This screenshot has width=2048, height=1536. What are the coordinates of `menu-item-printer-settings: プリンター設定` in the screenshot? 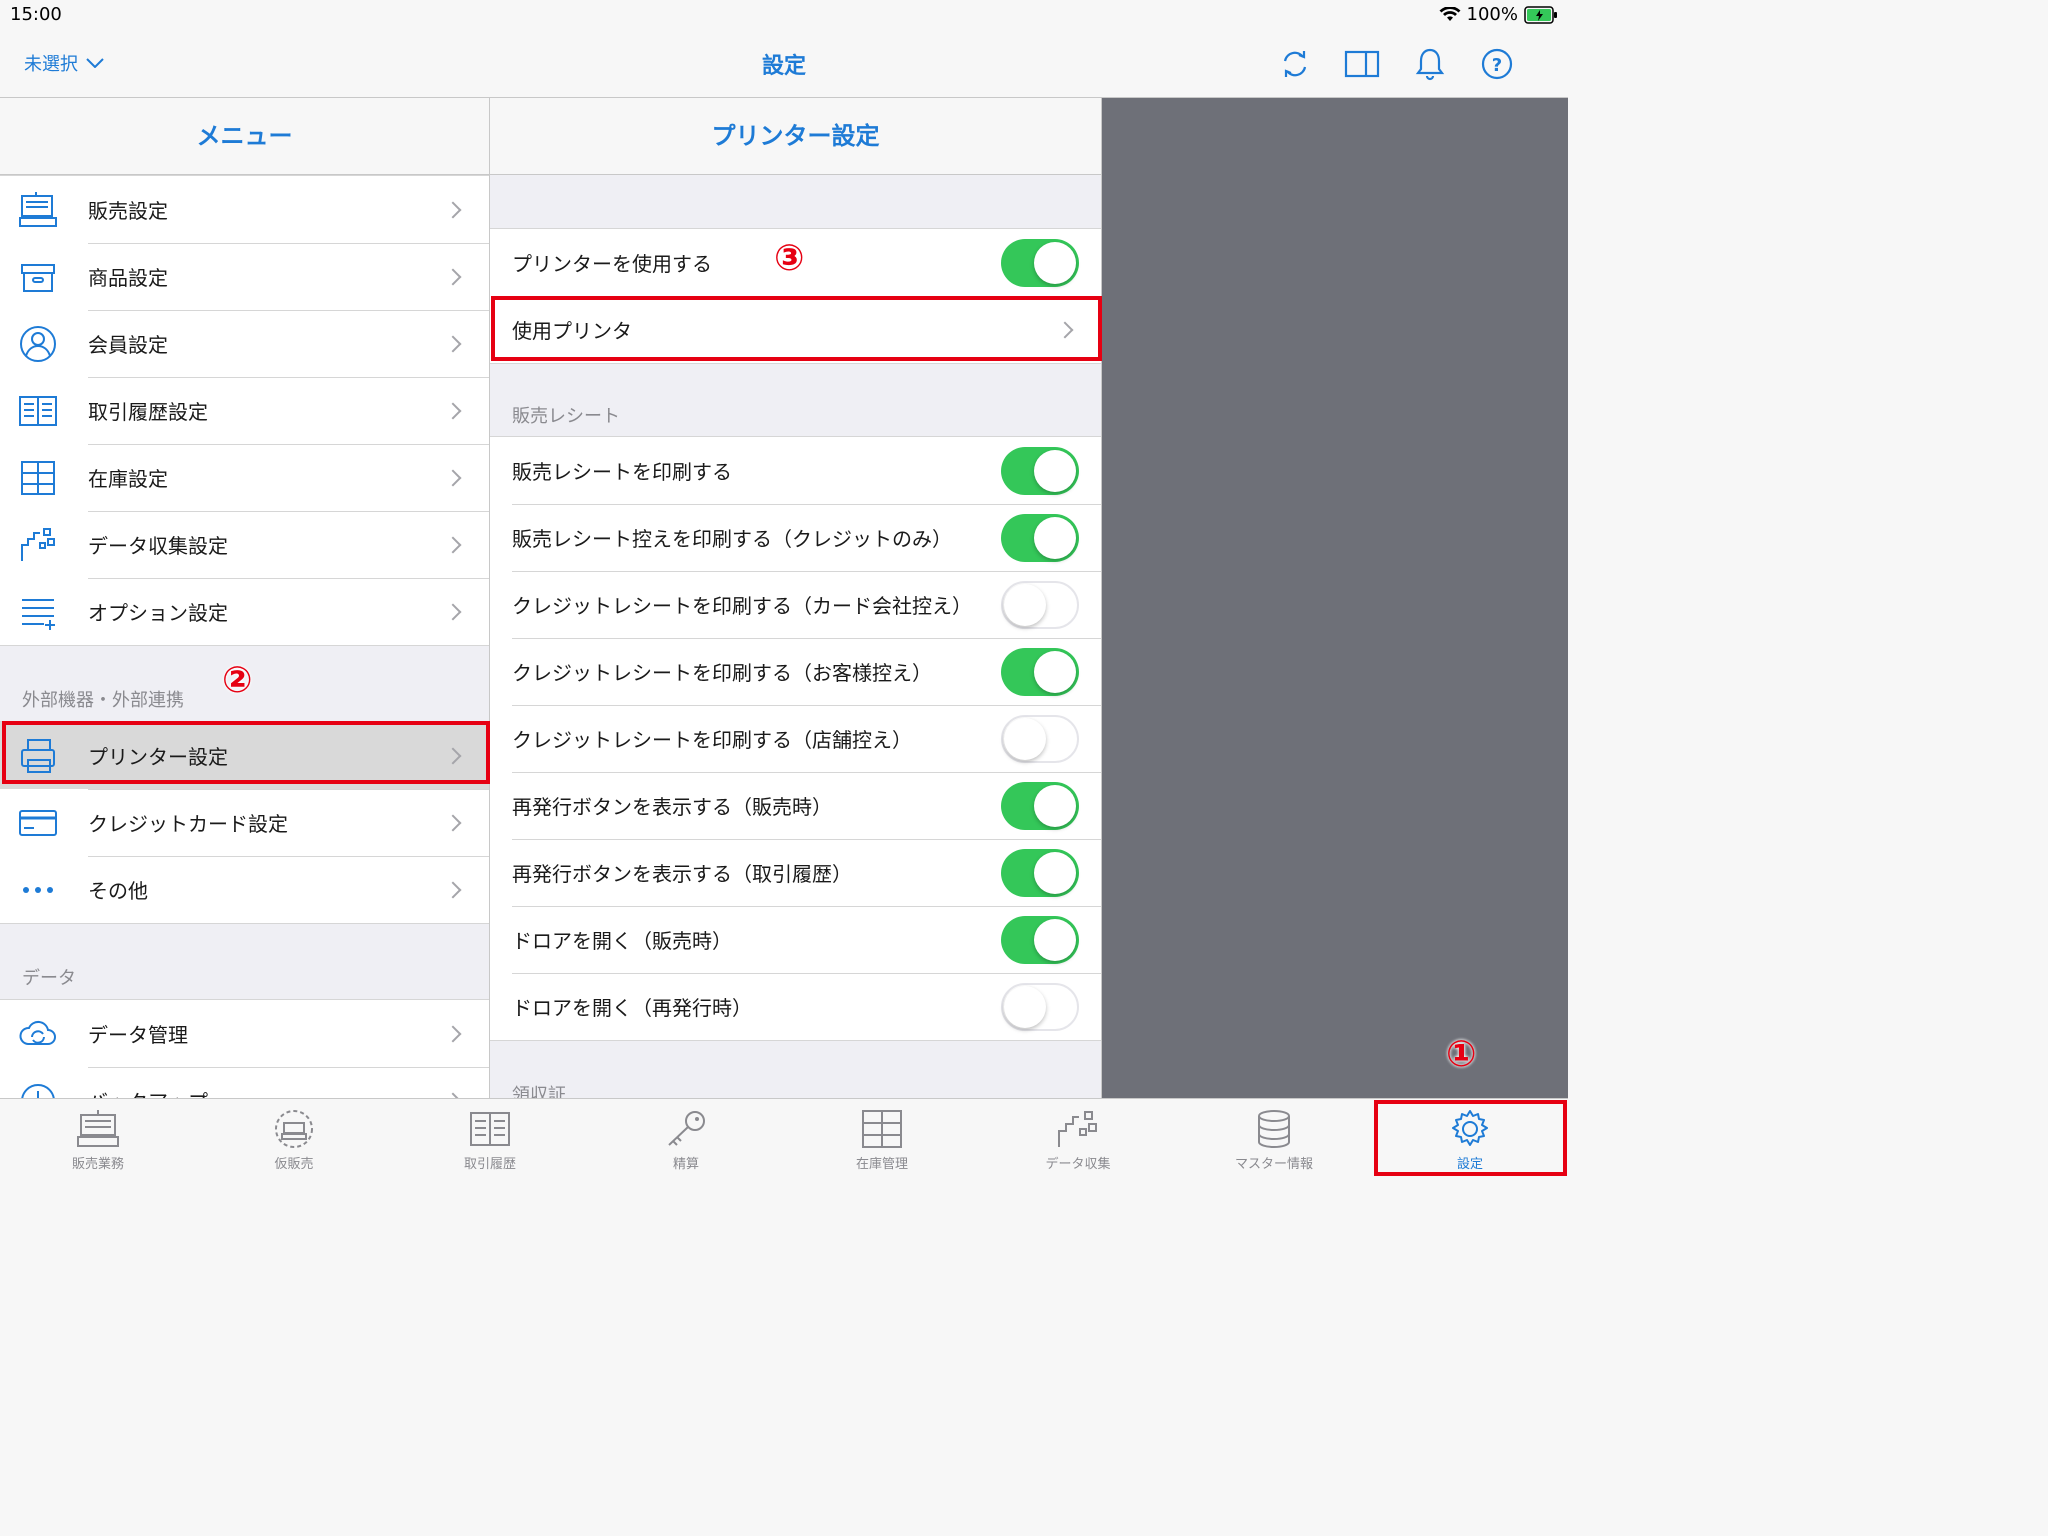 It's located at (244, 755).